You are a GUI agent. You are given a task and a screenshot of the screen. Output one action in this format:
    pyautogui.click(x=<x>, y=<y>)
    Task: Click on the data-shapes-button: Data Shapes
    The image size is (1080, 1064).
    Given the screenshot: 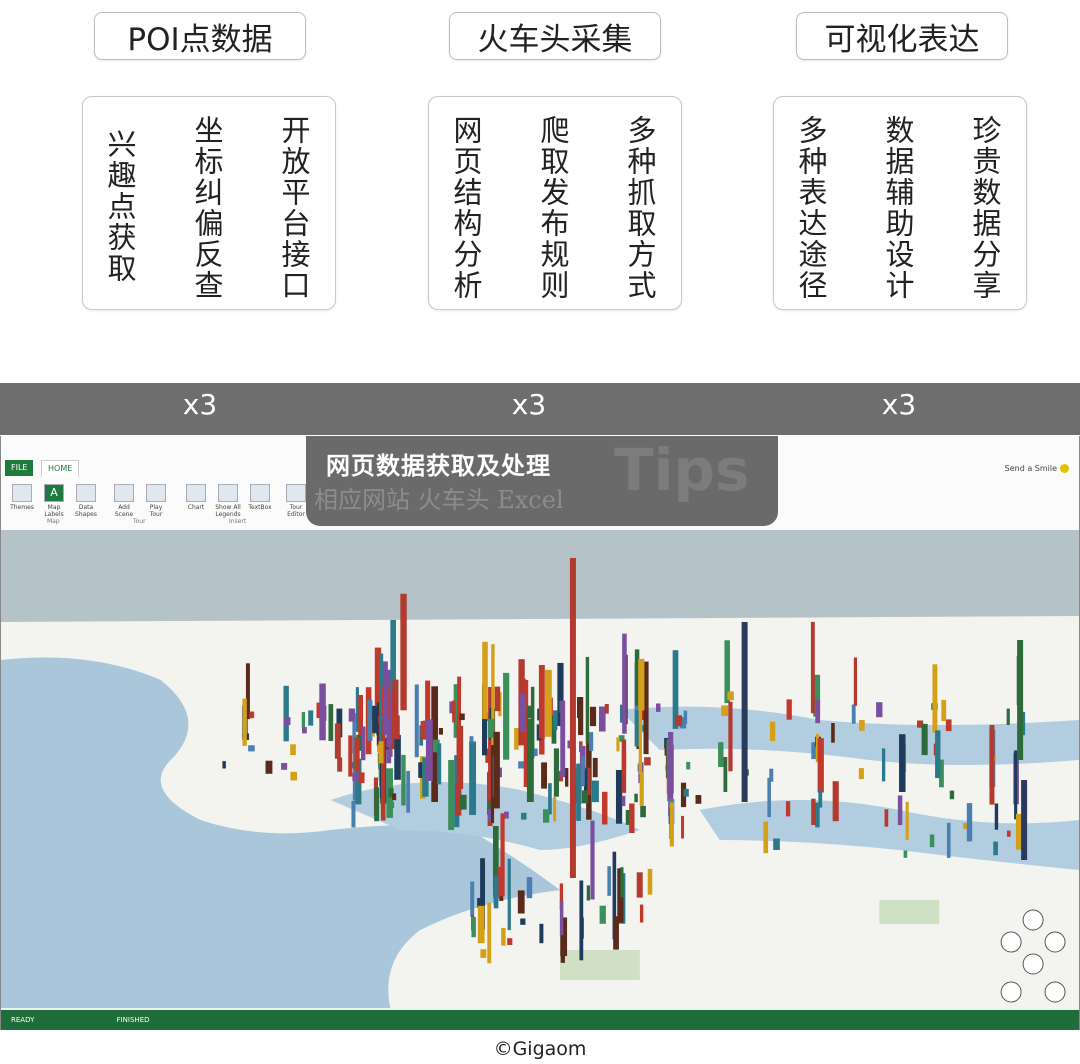 What is the action you would take?
    pyautogui.click(x=86, y=501)
    